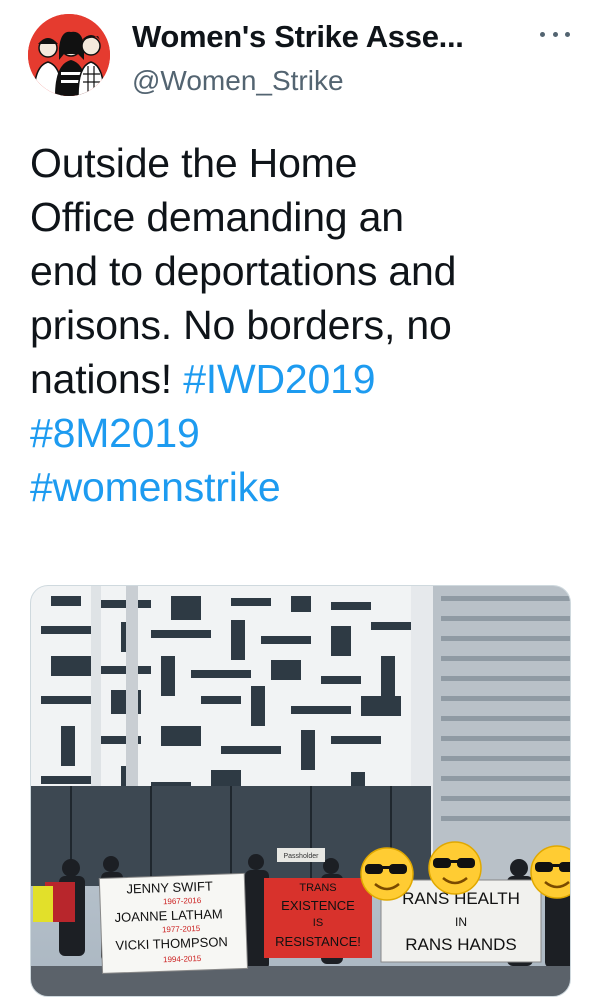 The height and width of the screenshot is (998, 600). Describe the element at coordinates (318, 923) in the screenshot. I see `banner-middle-line3: IS` at that location.